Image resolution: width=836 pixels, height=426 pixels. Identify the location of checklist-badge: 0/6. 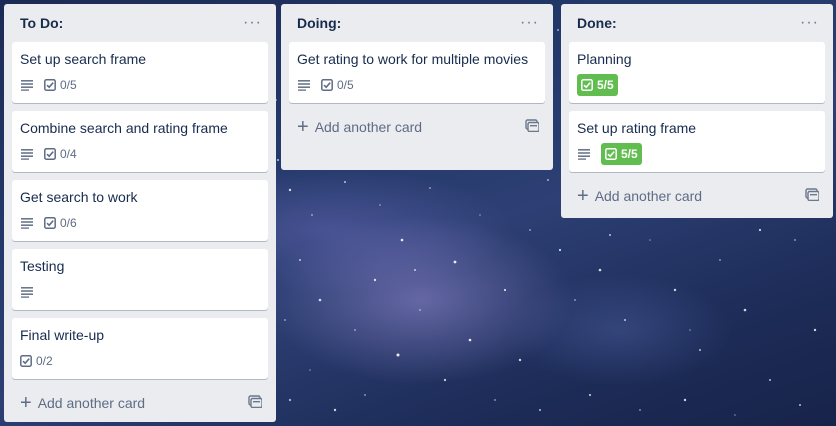
(60, 223).